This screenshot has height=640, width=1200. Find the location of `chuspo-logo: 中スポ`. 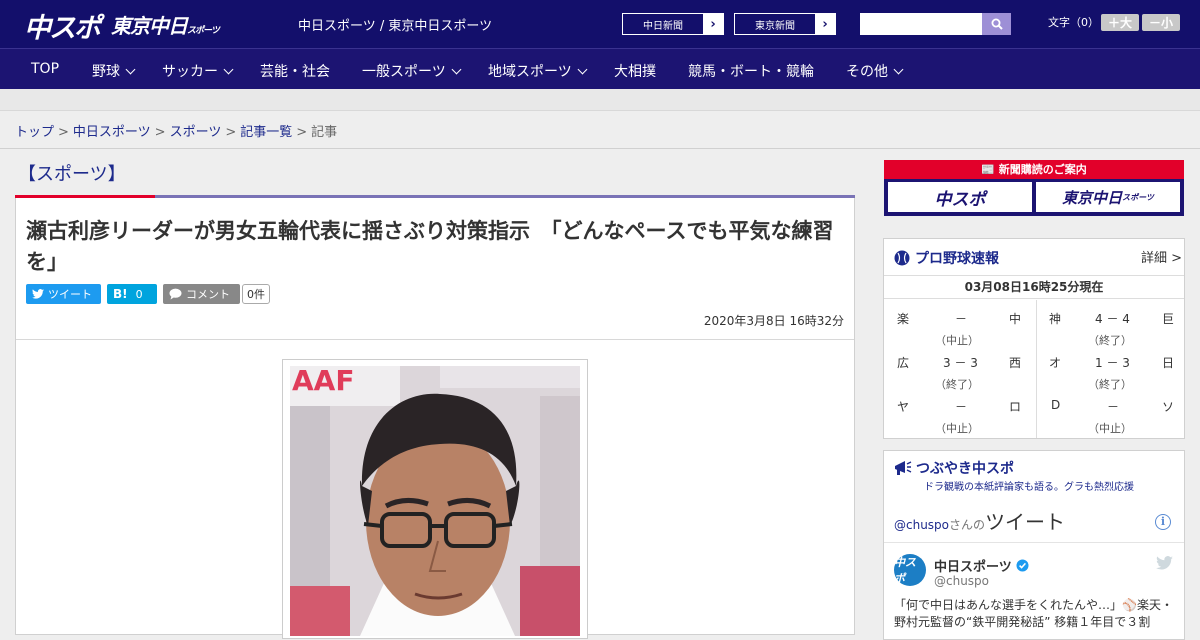

chuspo-logo: 中スポ is located at coordinates (62, 25).